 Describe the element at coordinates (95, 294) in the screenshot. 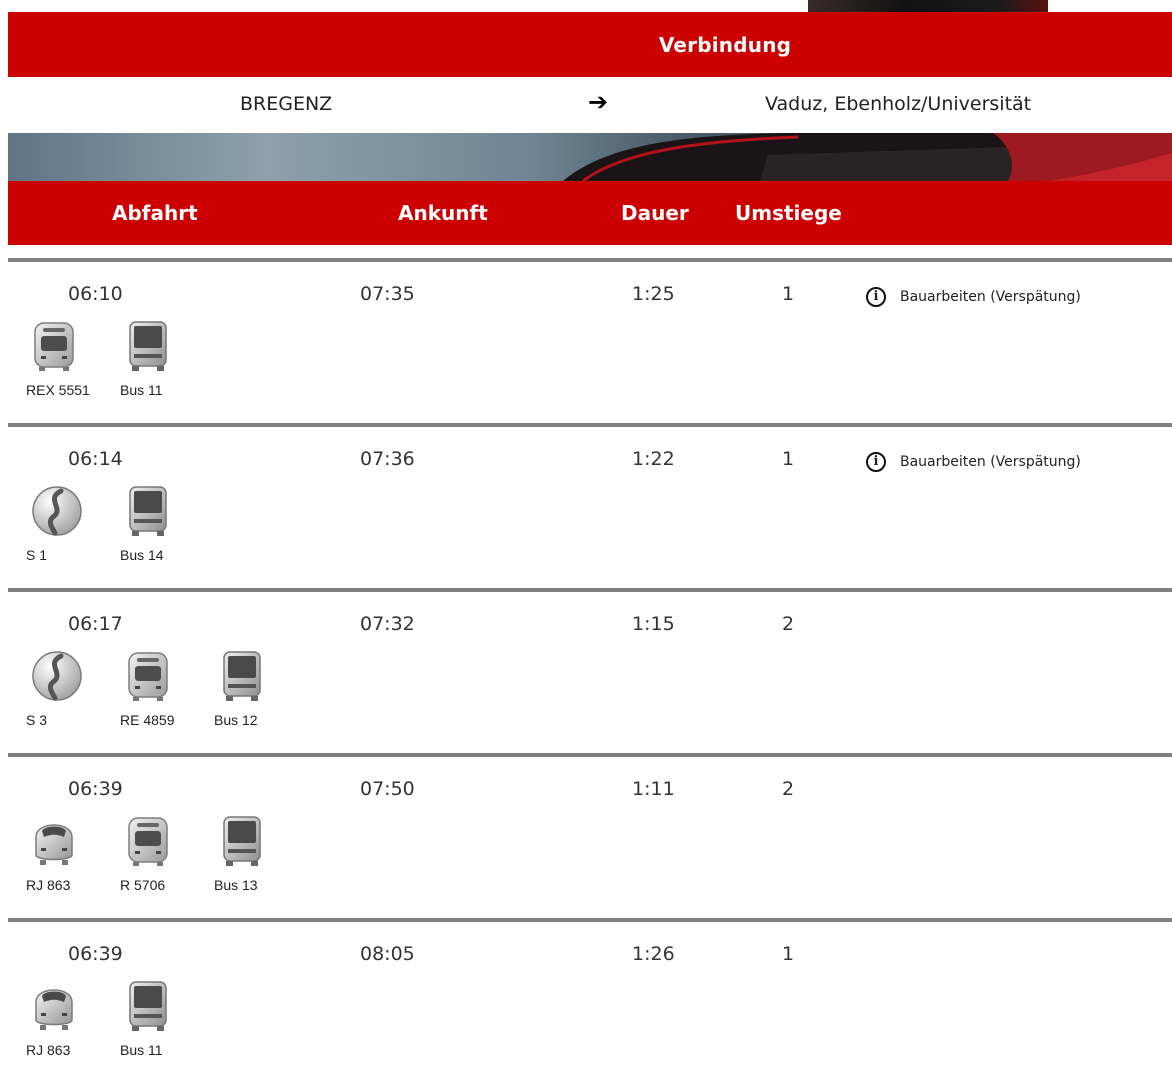

I see `departure-time: 06:10` at that location.